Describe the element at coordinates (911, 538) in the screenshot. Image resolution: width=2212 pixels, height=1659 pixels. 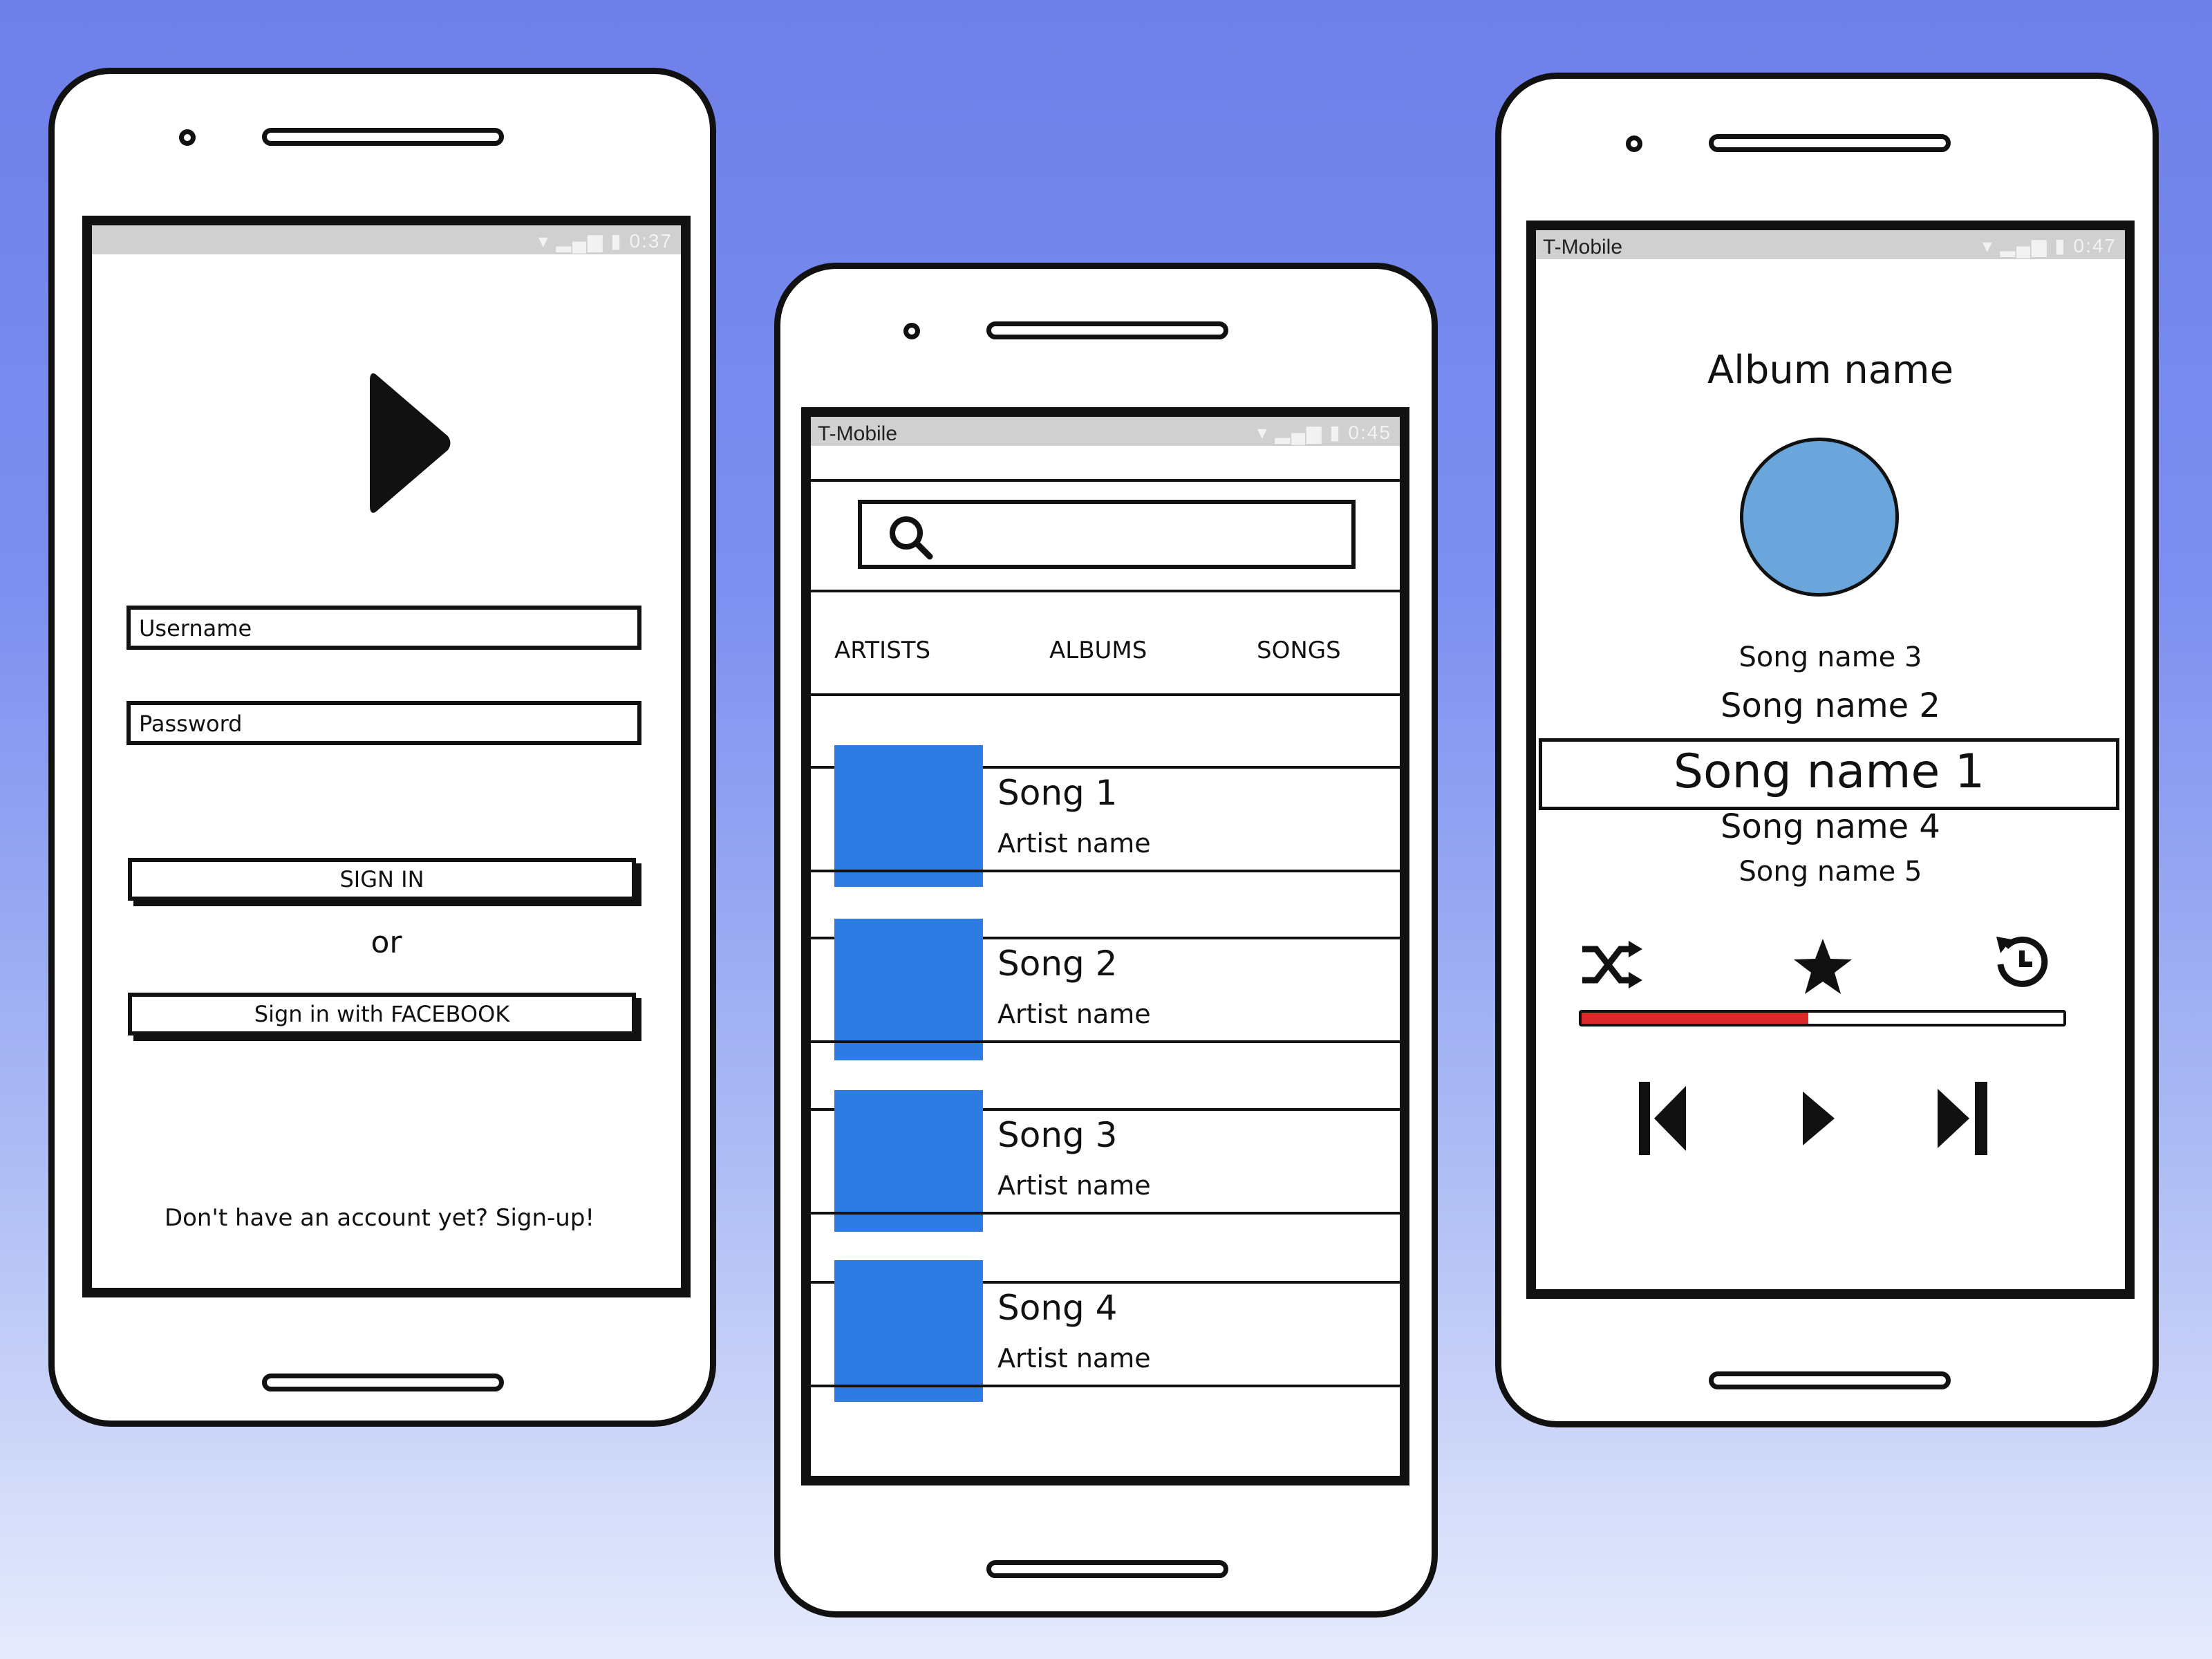
I see `search-icon` at that location.